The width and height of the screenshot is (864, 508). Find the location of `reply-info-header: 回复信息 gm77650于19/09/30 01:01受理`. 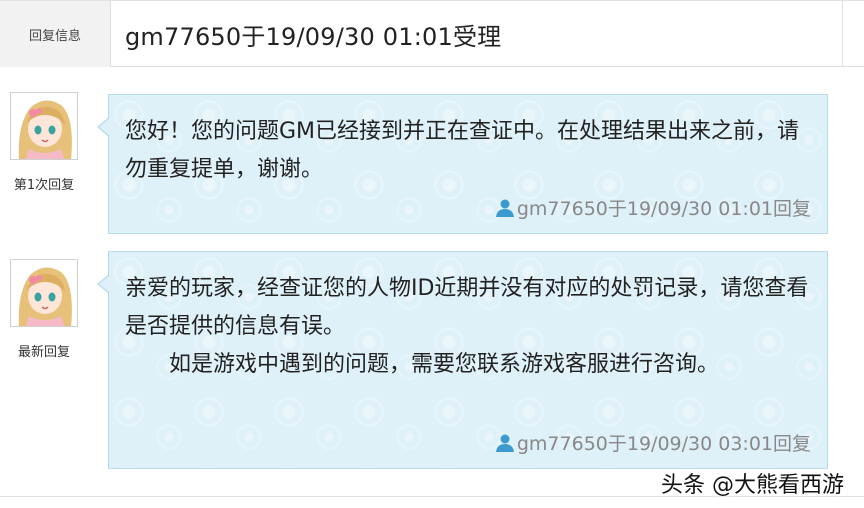

reply-info-header: 回复信息 gm77650于19/09/30 01:01受理 is located at coordinates (432, 33).